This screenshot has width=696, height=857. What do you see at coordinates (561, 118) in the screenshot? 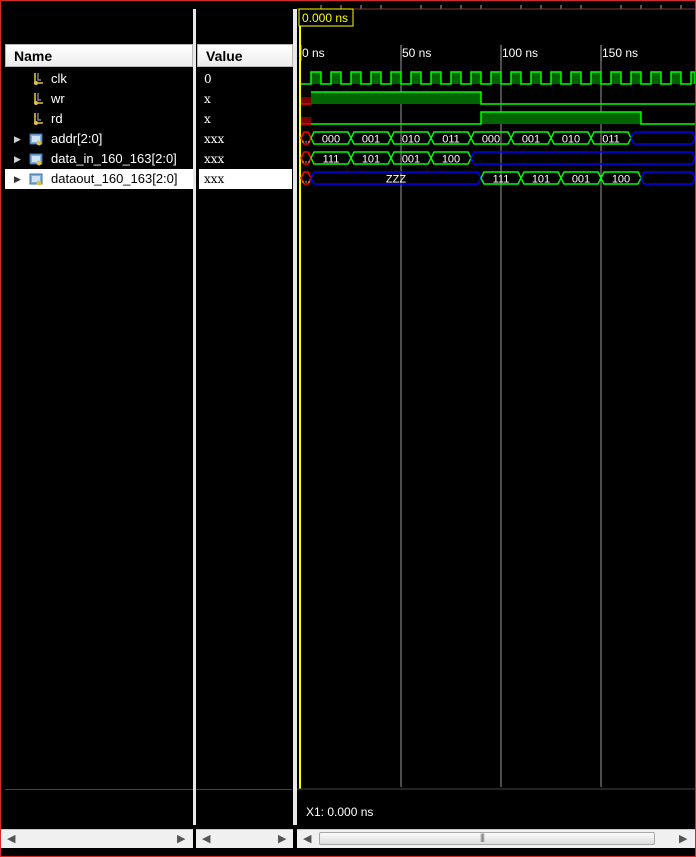
I see `rd-high-fill` at bounding box center [561, 118].